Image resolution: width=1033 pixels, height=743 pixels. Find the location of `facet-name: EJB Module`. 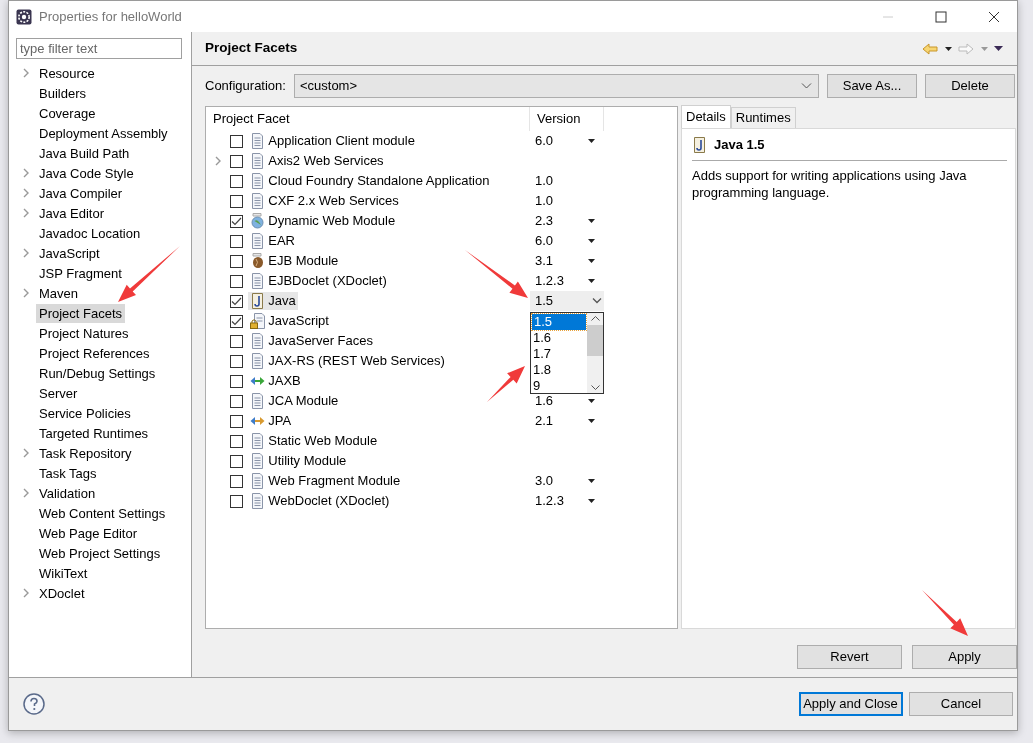

facet-name: EJB Module is located at coordinates (303, 261).